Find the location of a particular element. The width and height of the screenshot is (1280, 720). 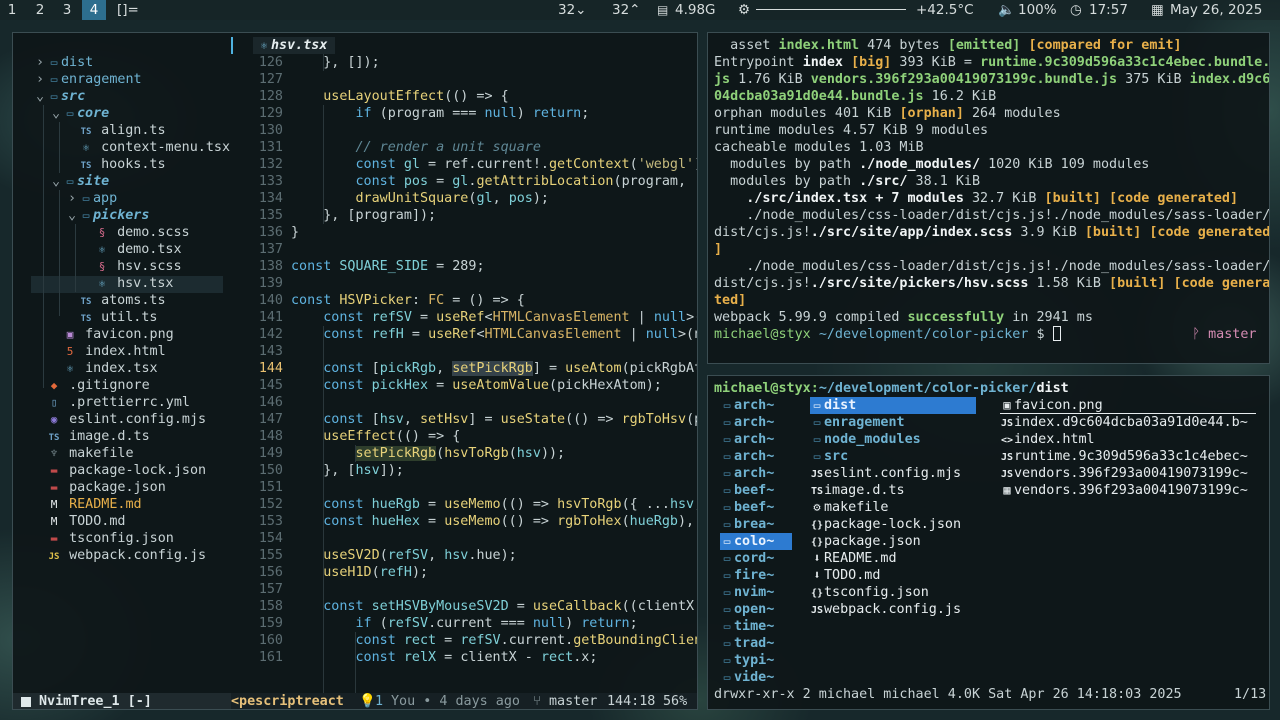

tree-file-item: ◆ .gitignore is located at coordinates (91, 385).